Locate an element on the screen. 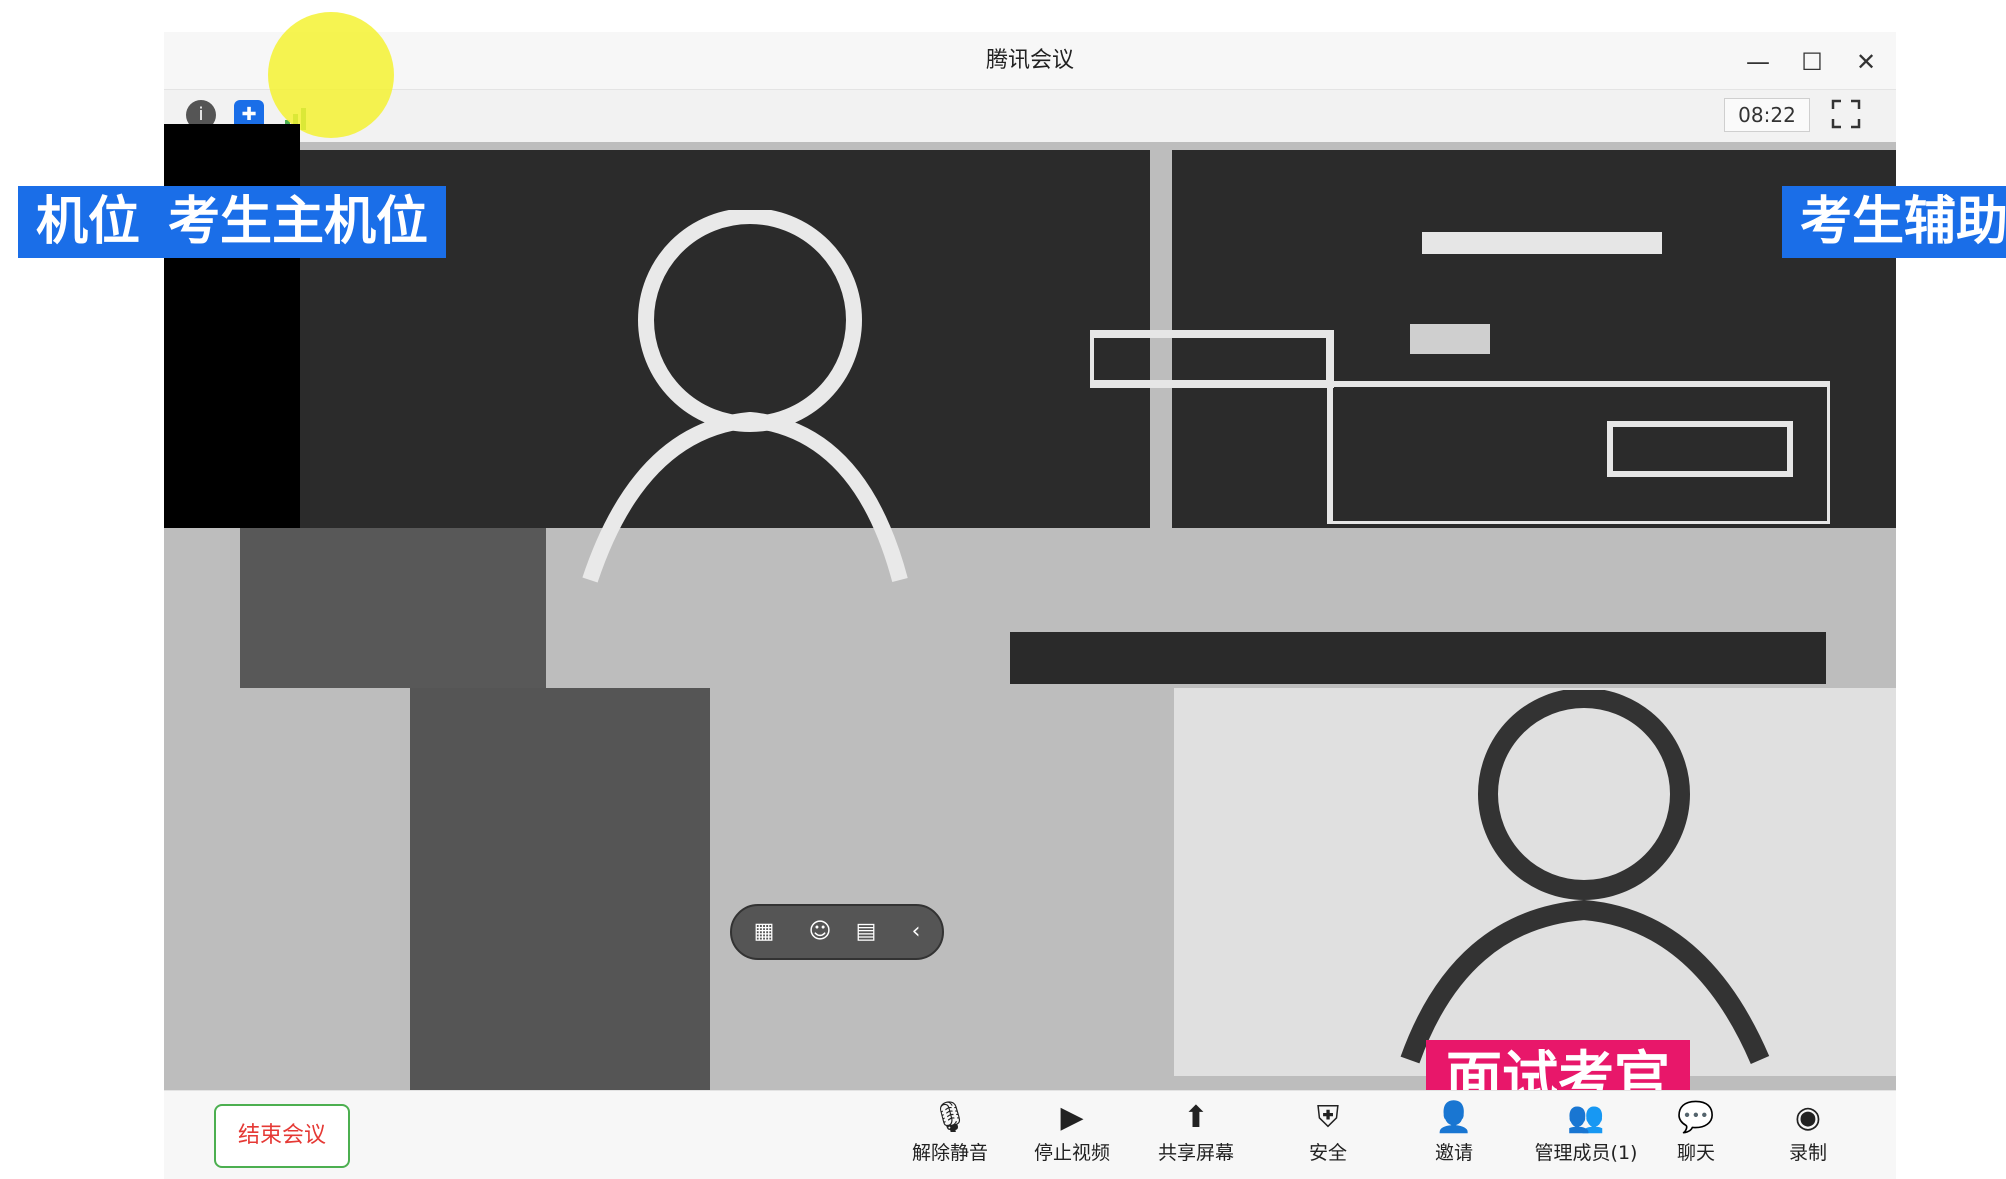 The width and height of the screenshot is (2006, 1179). label-left-cut: 机位 is located at coordinates (88, 222).